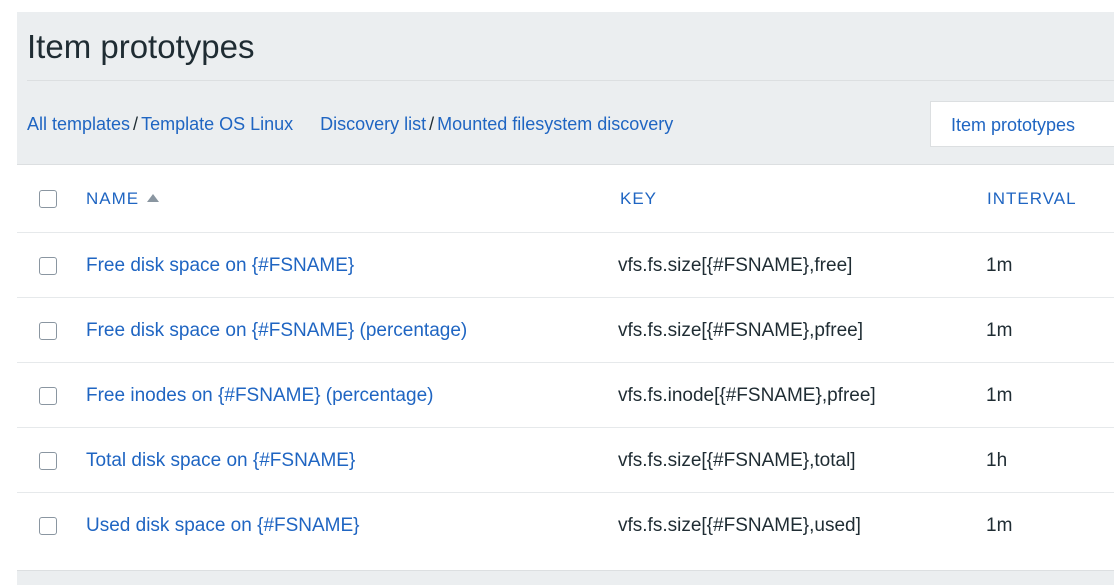 Image resolution: width=1114 pixels, height=585 pixels. What do you see at coordinates (570, 80) in the screenshot?
I see `title-divider` at bounding box center [570, 80].